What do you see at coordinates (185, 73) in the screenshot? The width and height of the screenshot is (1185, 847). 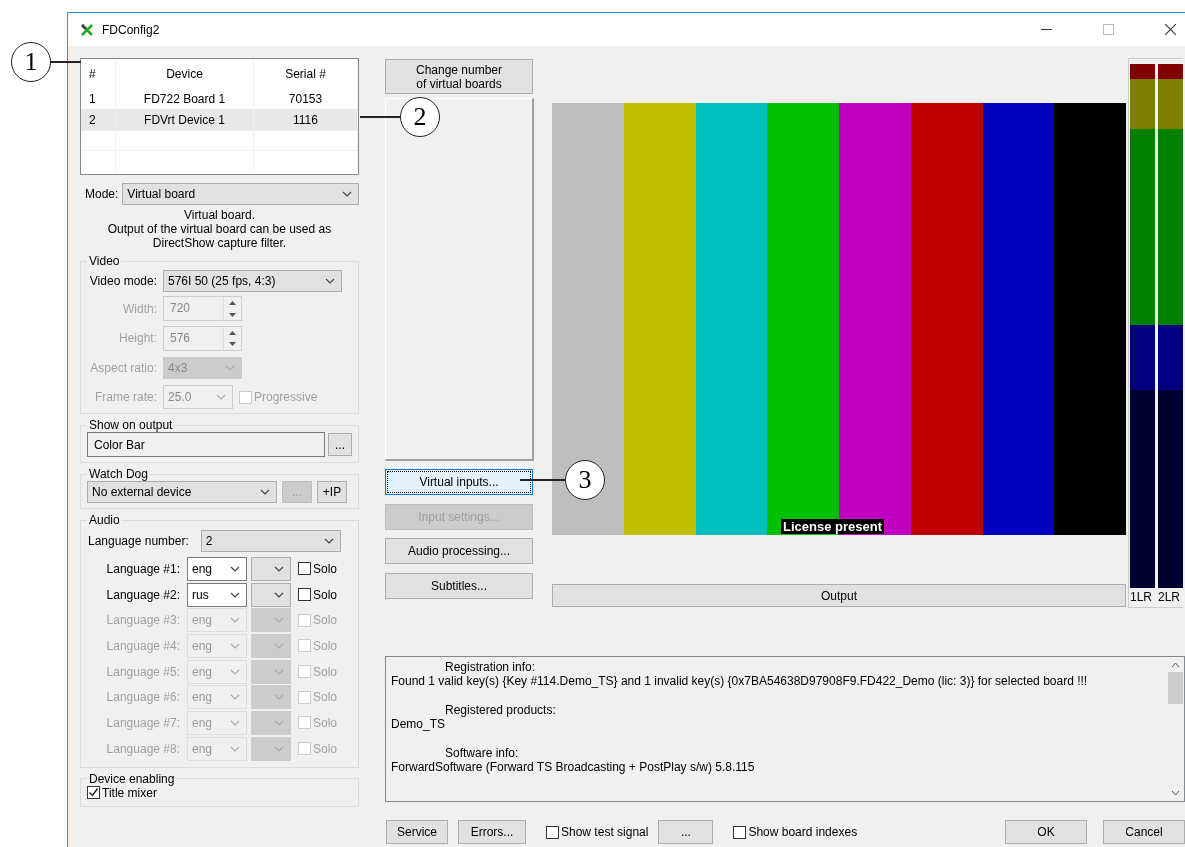 I see `column-header: Device` at bounding box center [185, 73].